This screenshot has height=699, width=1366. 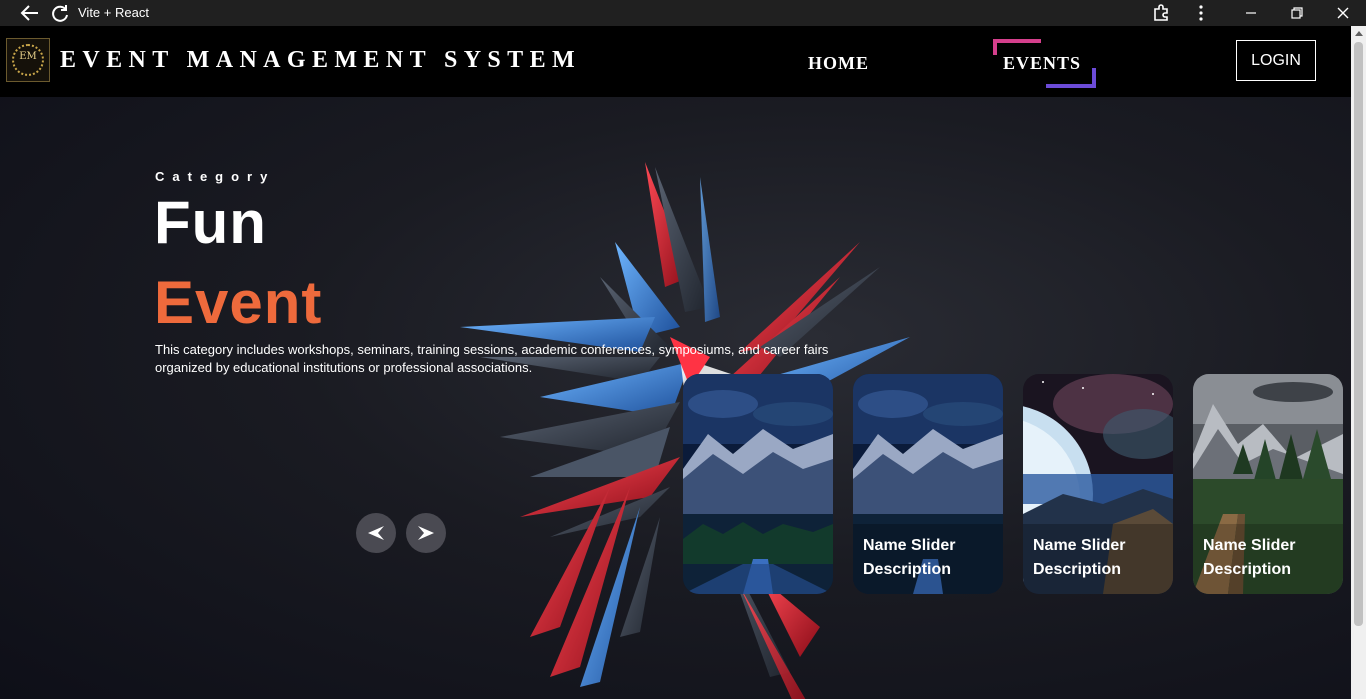 What do you see at coordinates (215, 176) in the screenshot?
I see `category-label: Category` at bounding box center [215, 176].